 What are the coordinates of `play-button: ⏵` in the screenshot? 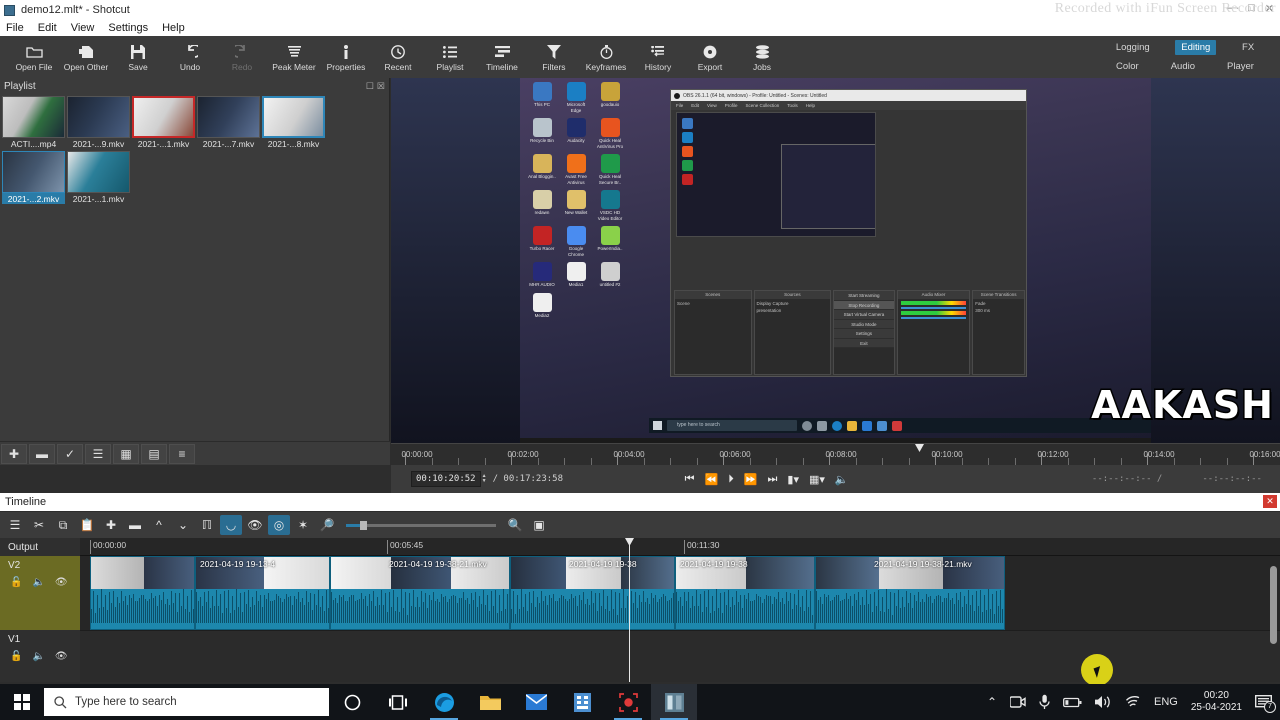 It's located at (731, 479).